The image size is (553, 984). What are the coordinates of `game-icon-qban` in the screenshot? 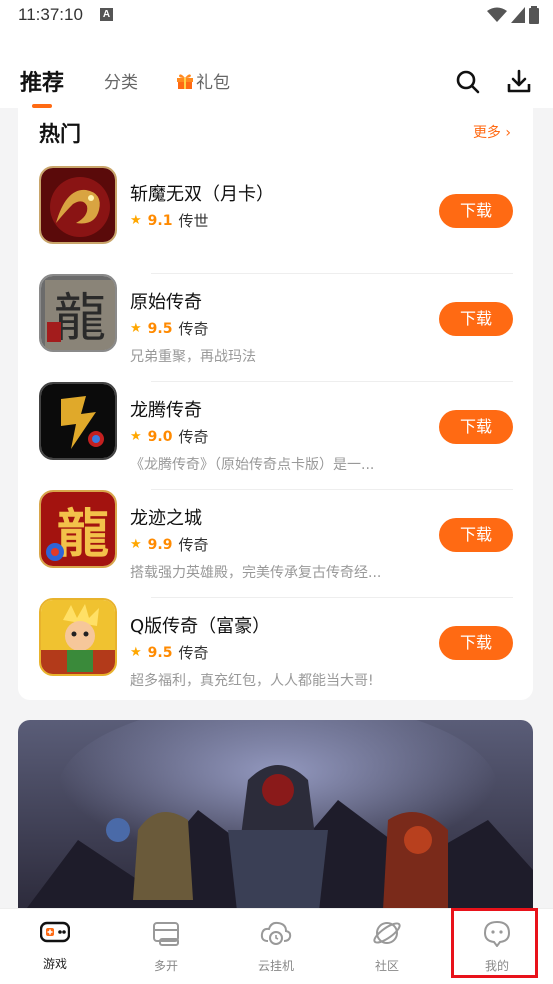 It's located at (78, 637).